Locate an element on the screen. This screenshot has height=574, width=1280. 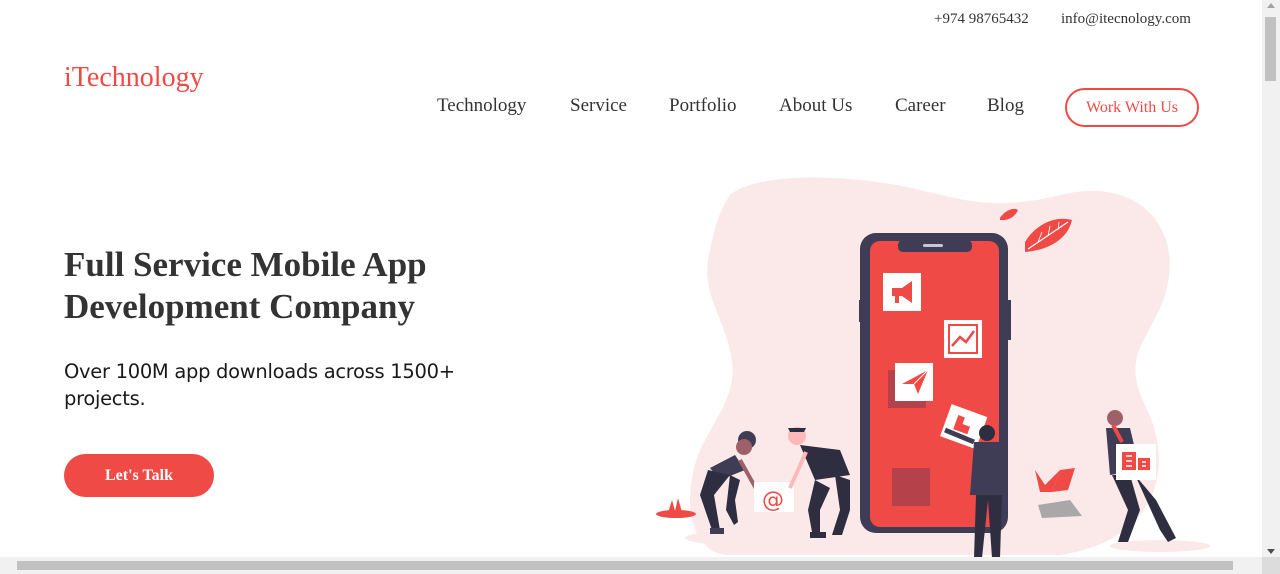
lets-talk-button: Let's Talk is located at coordinates (139, 475).